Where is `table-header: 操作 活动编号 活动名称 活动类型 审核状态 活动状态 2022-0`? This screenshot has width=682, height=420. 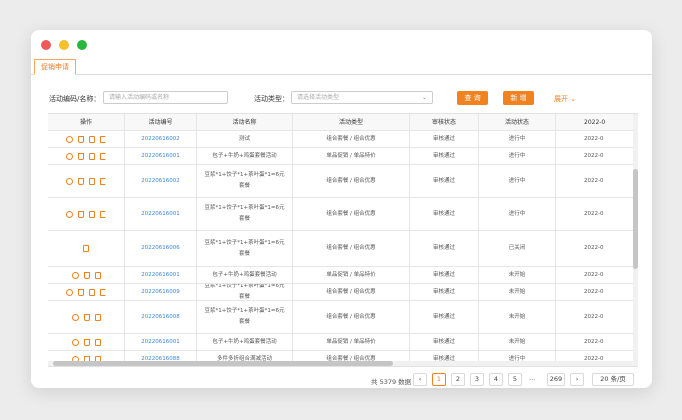
table-header: 操作 活动编号 活动名称 活动类型 审核状态 活动状态 2022-0 is located at coordinates (343, 122).